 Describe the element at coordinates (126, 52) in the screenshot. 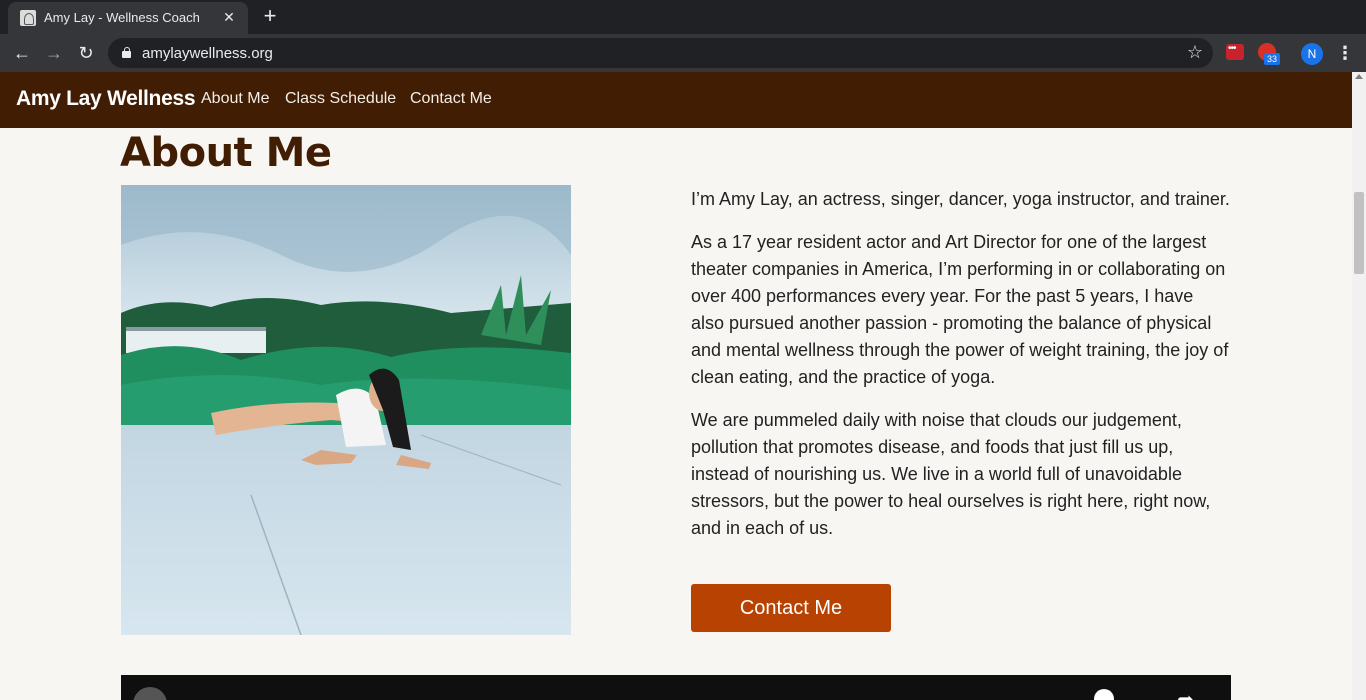

I see `lock-icon` at that location.